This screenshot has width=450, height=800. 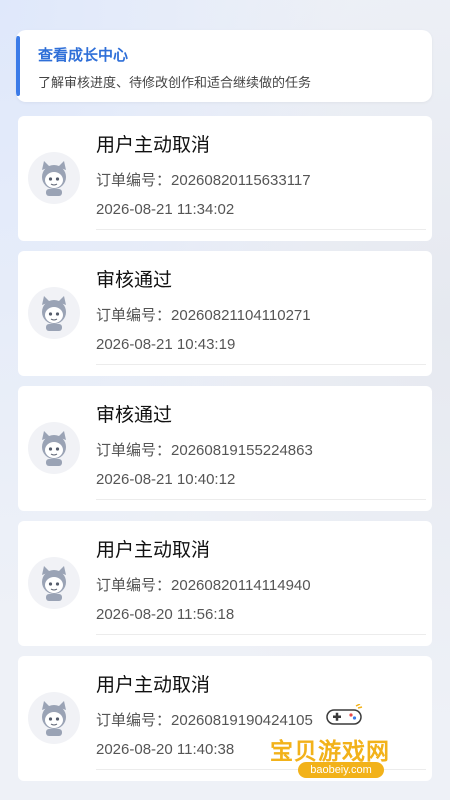 I want to click on order-number: 20260820115633117, so click(x=241, y=180).